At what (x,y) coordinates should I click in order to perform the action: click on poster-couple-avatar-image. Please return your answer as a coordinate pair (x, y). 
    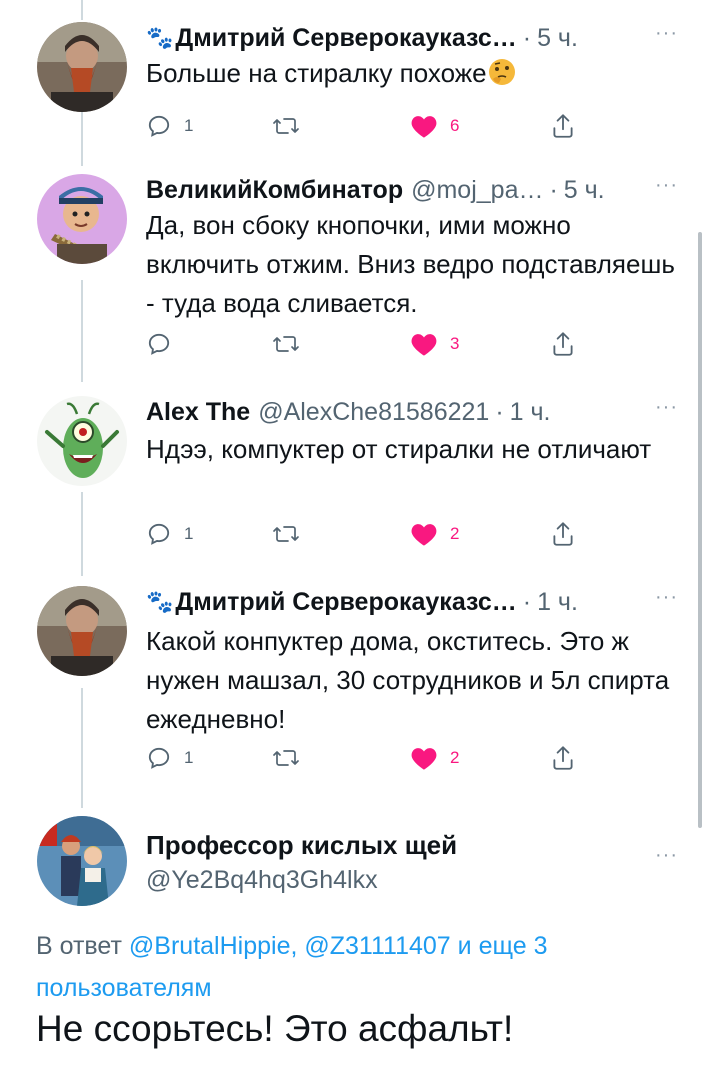
    Looking at the image, I should click on (82, 861).